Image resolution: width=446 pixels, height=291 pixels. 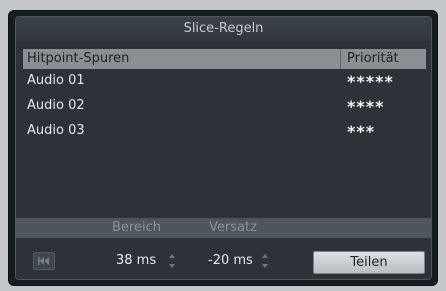 What do you see at coordinates (172, 261) in the screenshot?
I see `range-spin-arrows-icon` at bounding box center [172, 261].